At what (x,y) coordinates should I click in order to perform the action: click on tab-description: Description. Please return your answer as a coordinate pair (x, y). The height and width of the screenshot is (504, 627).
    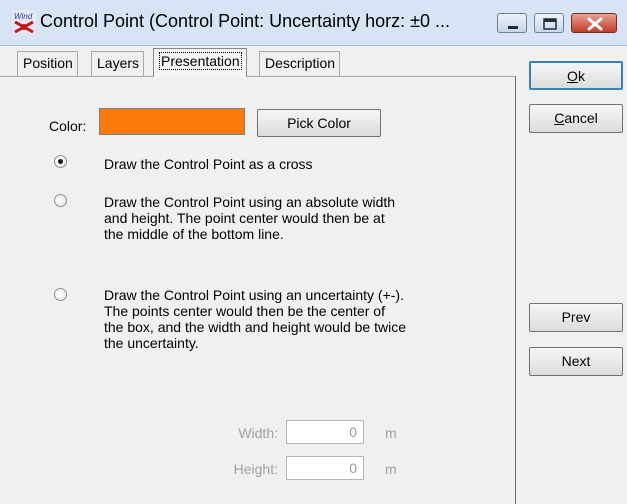
    Looking at the image, I should click on (300, 63).